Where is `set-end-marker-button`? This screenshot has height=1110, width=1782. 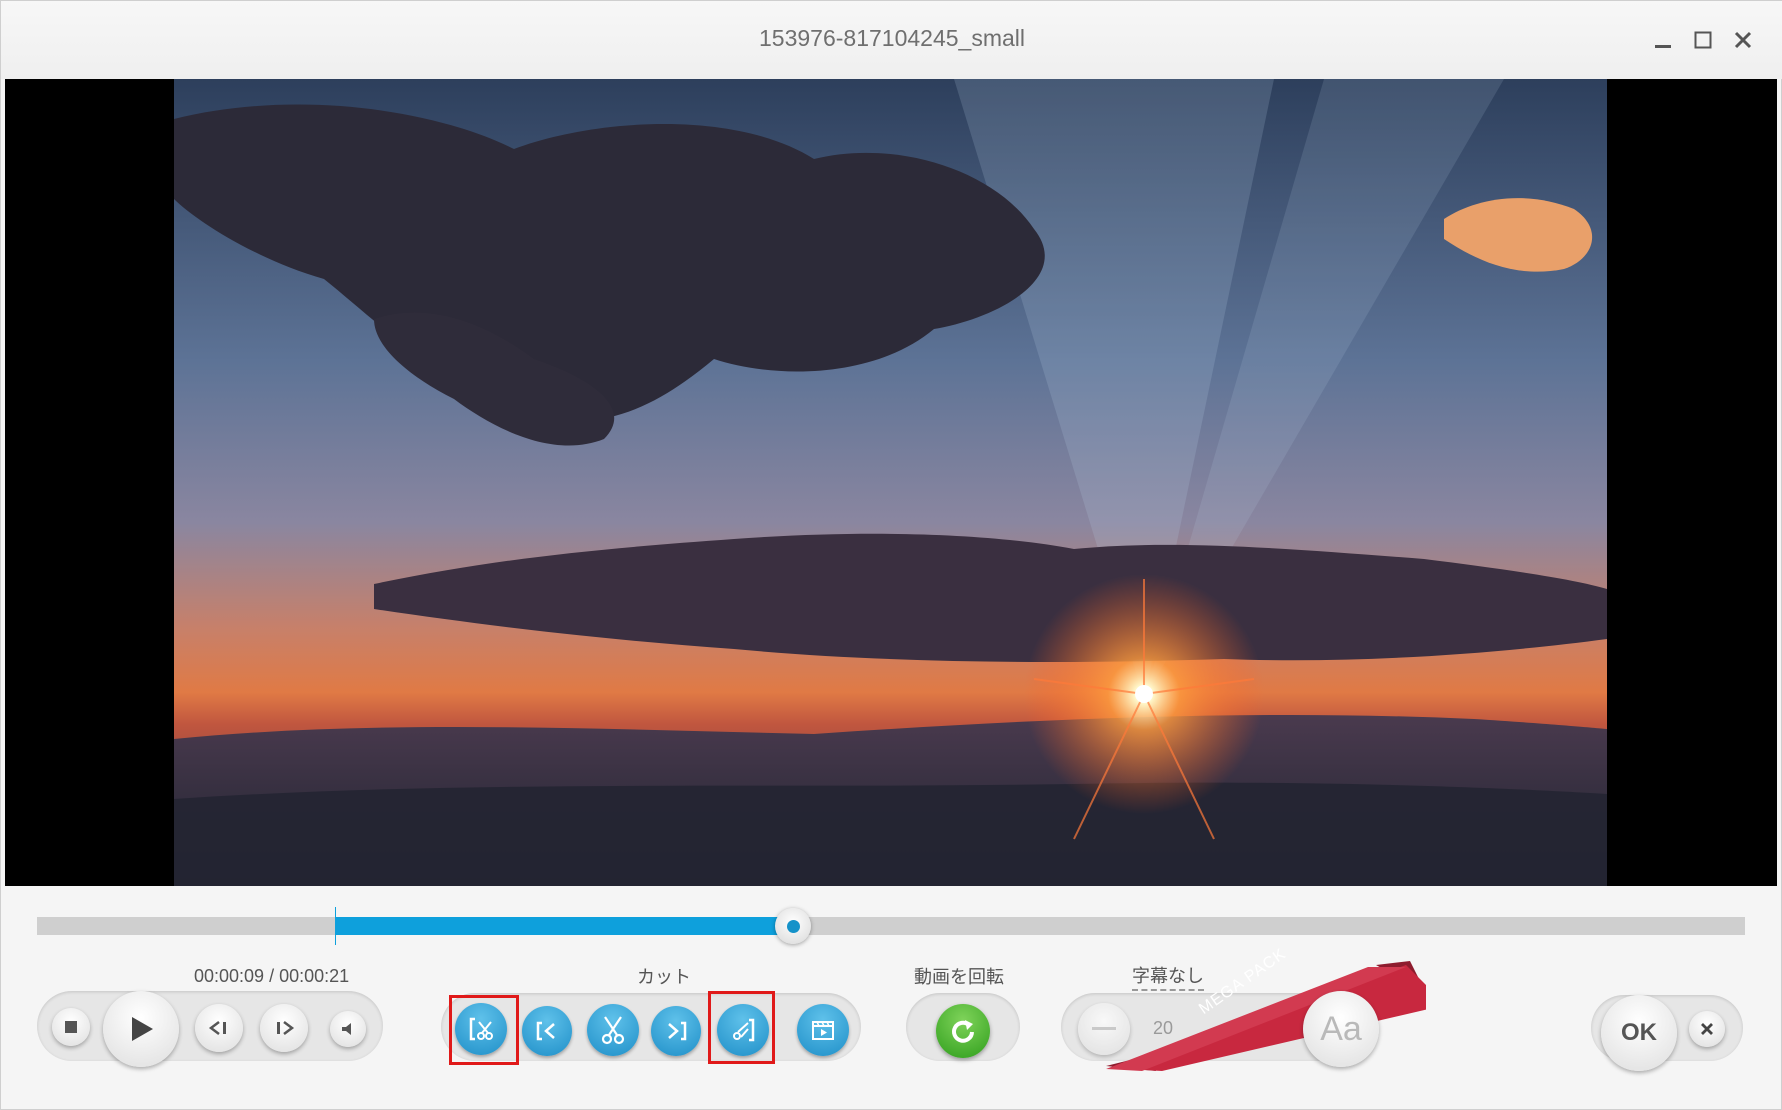 set-end-marker-button is located at coordinates (676, 1031).